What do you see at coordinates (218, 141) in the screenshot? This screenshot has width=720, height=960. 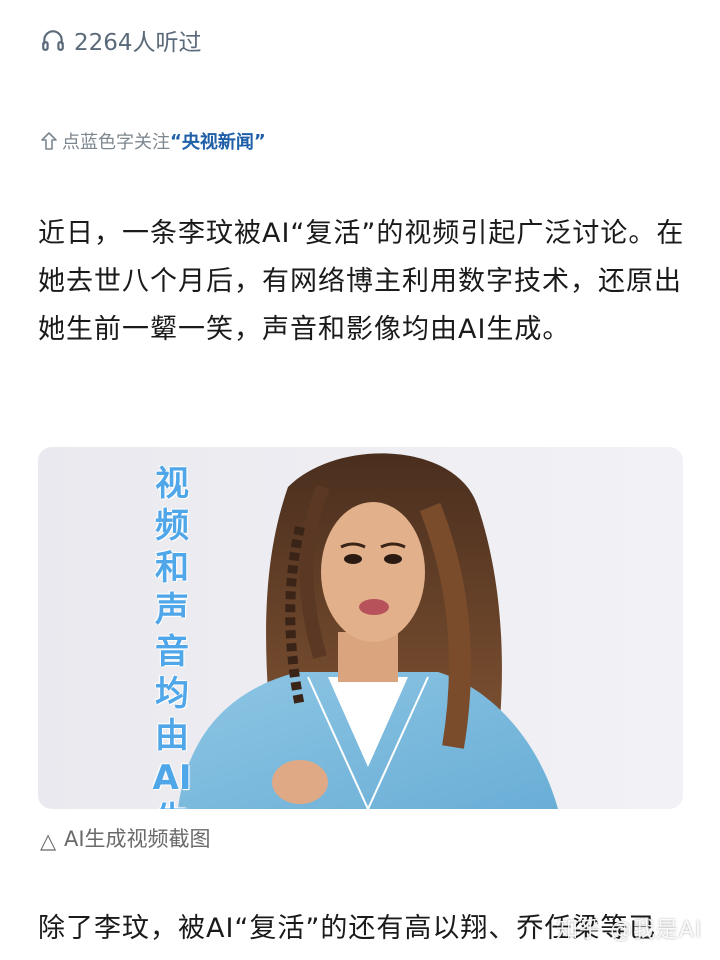 I see `account-name-link: 央视新闻` at bounding box center [218, 141].